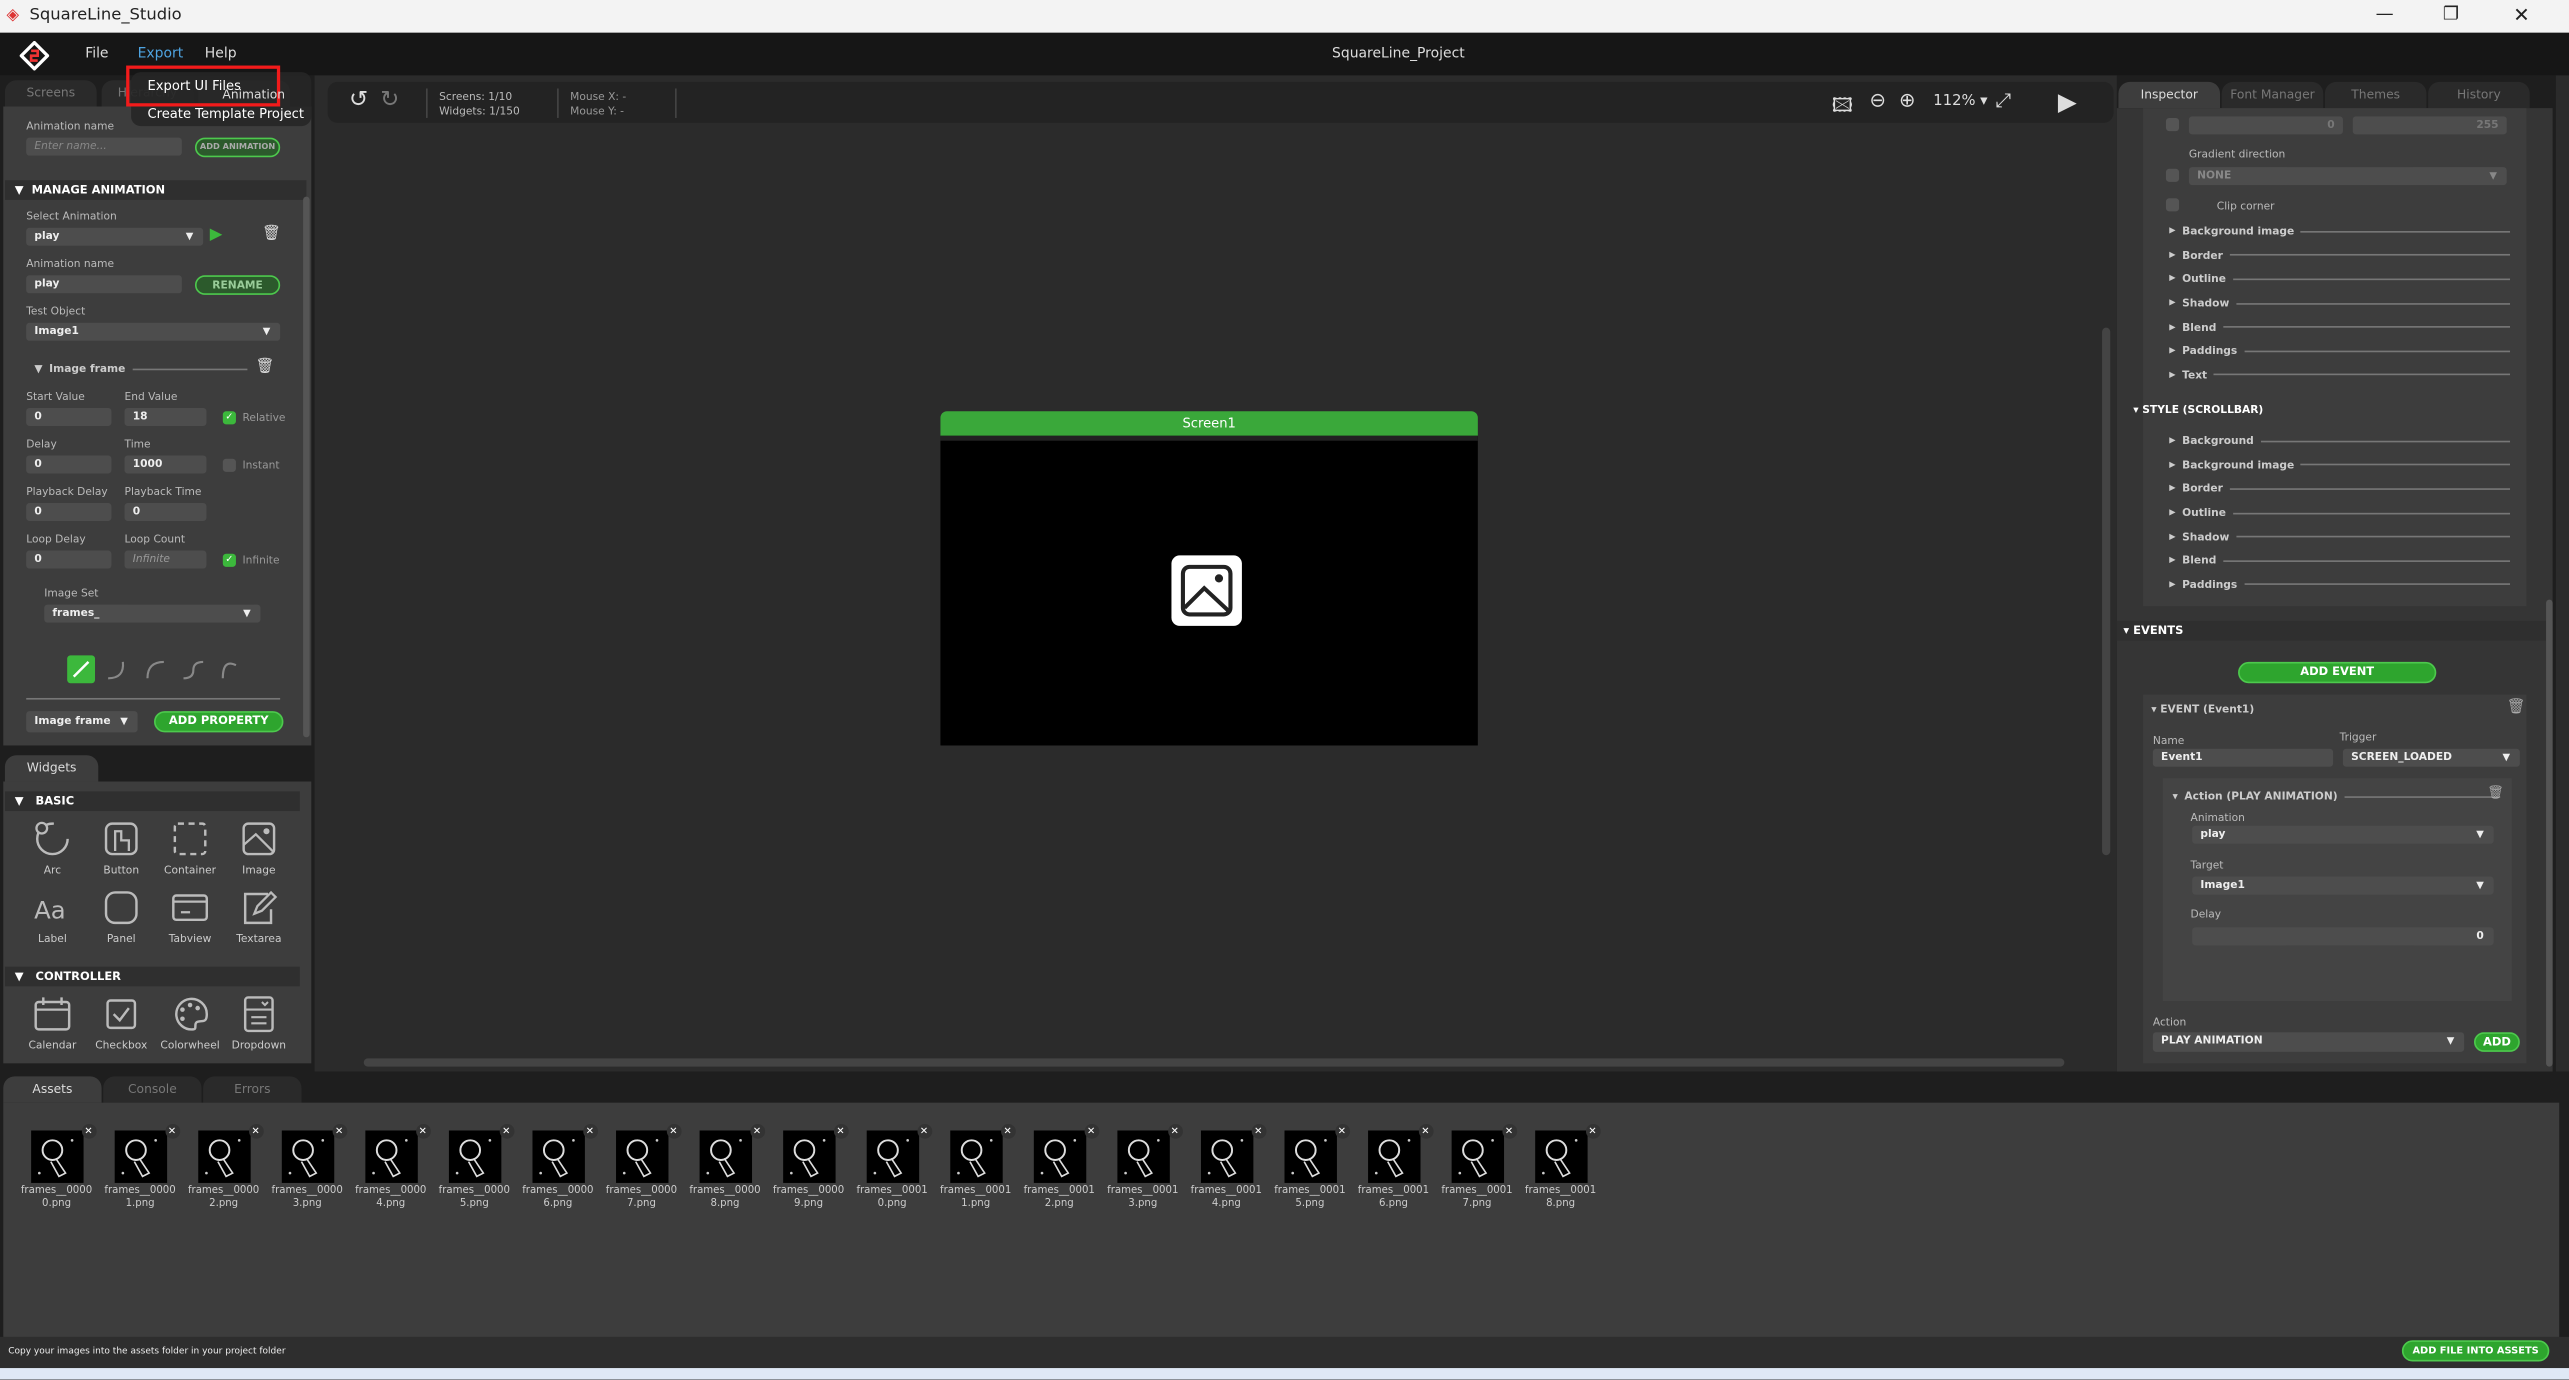 The width and height of the screenshot is (2569, 1380). I want to click on add-event-button: ADD EVENT, so click(2337, 672).